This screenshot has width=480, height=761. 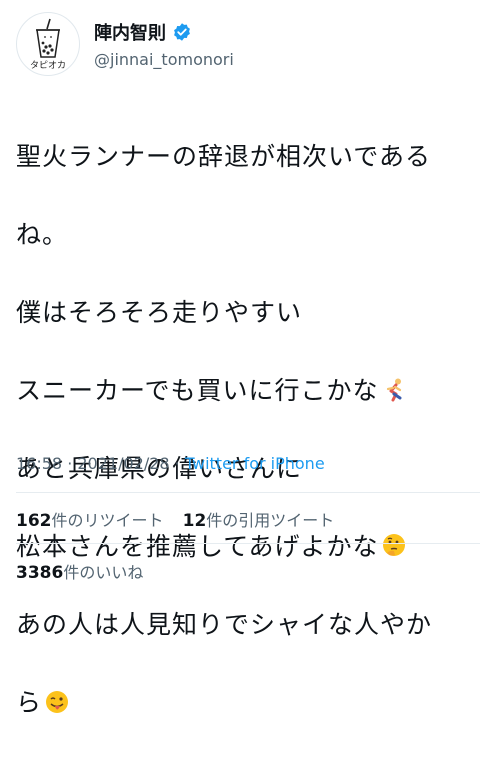 What do you see at coordinates (107, 520) in the screenshot?
I see `retweets-label: 件のリツイート` at bounding box center [107, 520].